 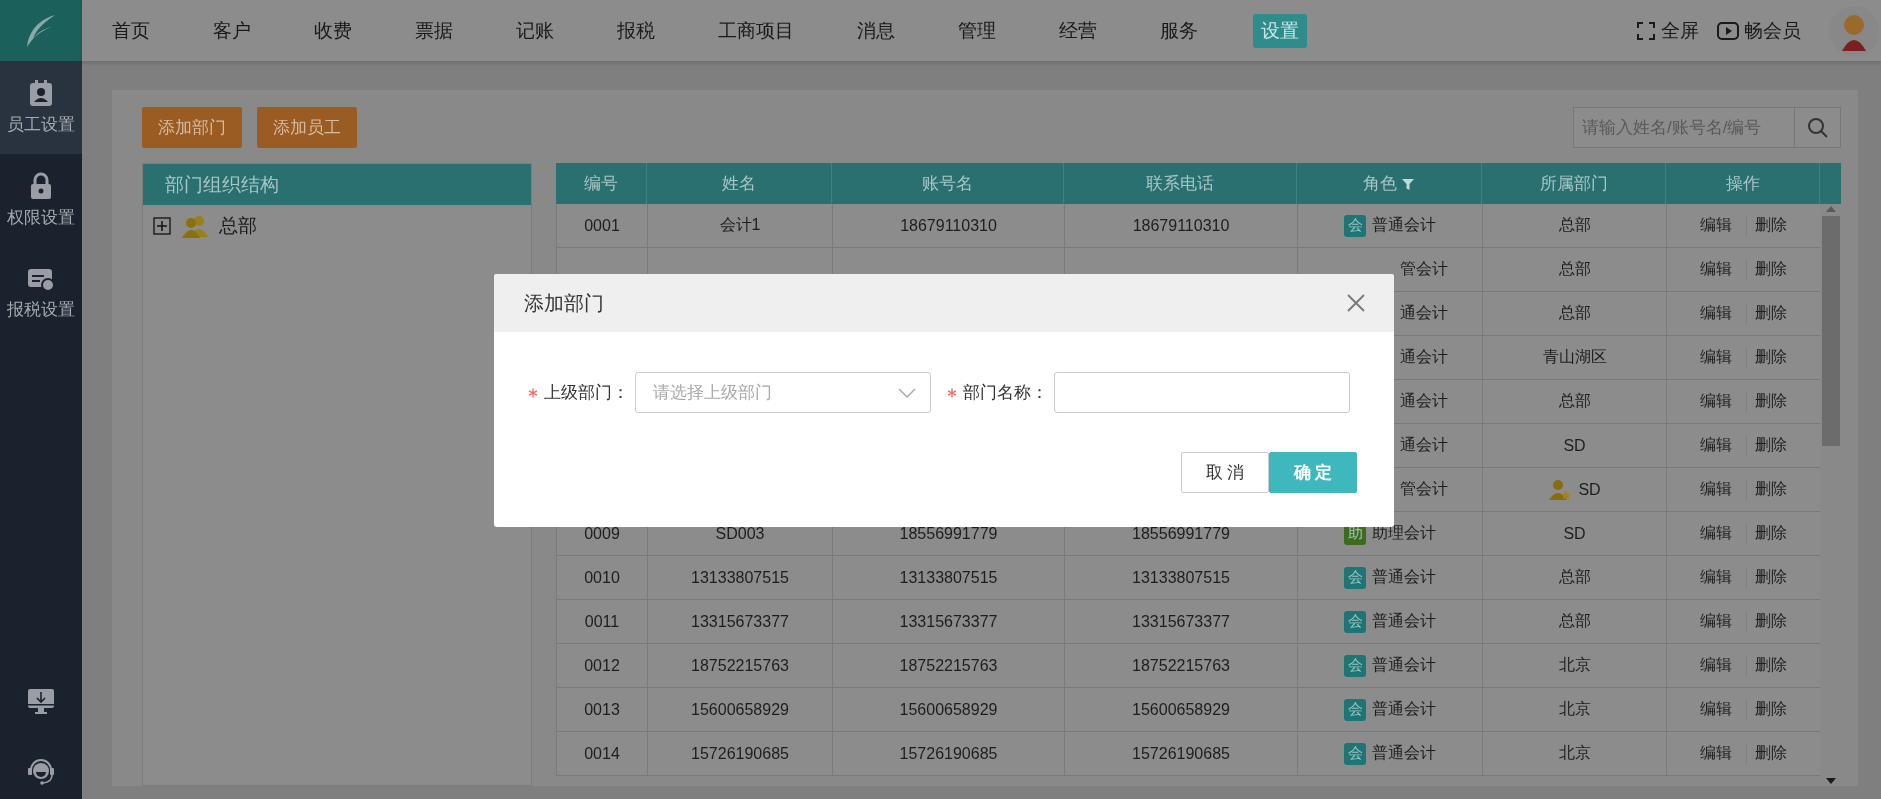 I want to click on nav-tab: 经营, so click(x=1078, y=30).